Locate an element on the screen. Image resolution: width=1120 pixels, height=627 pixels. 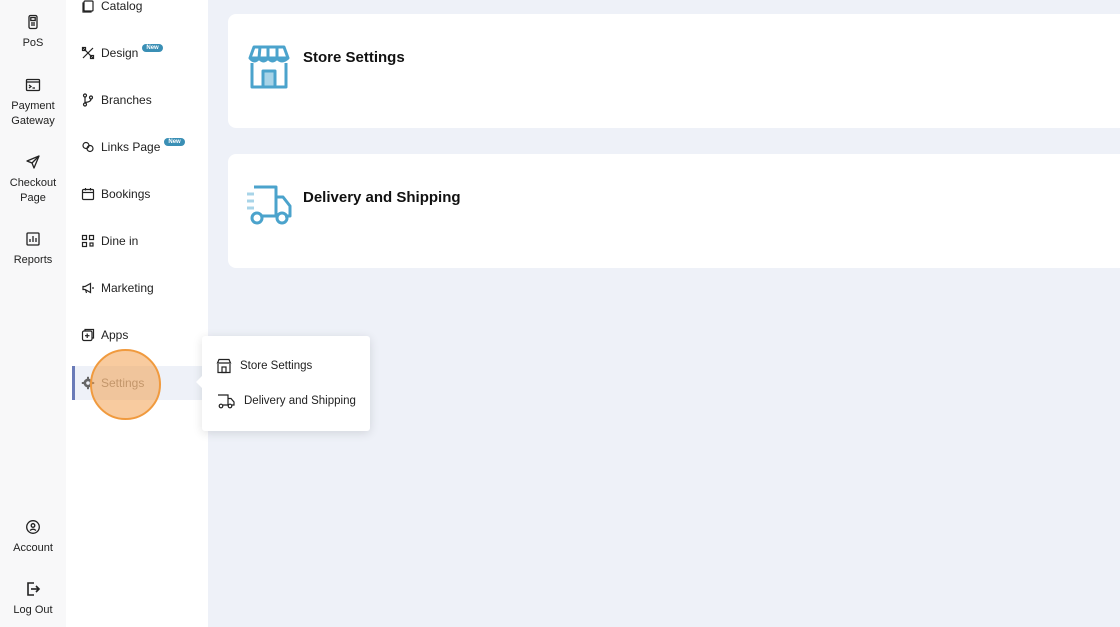
nav-item-branches: Branches is located at coordinates (140, 100).